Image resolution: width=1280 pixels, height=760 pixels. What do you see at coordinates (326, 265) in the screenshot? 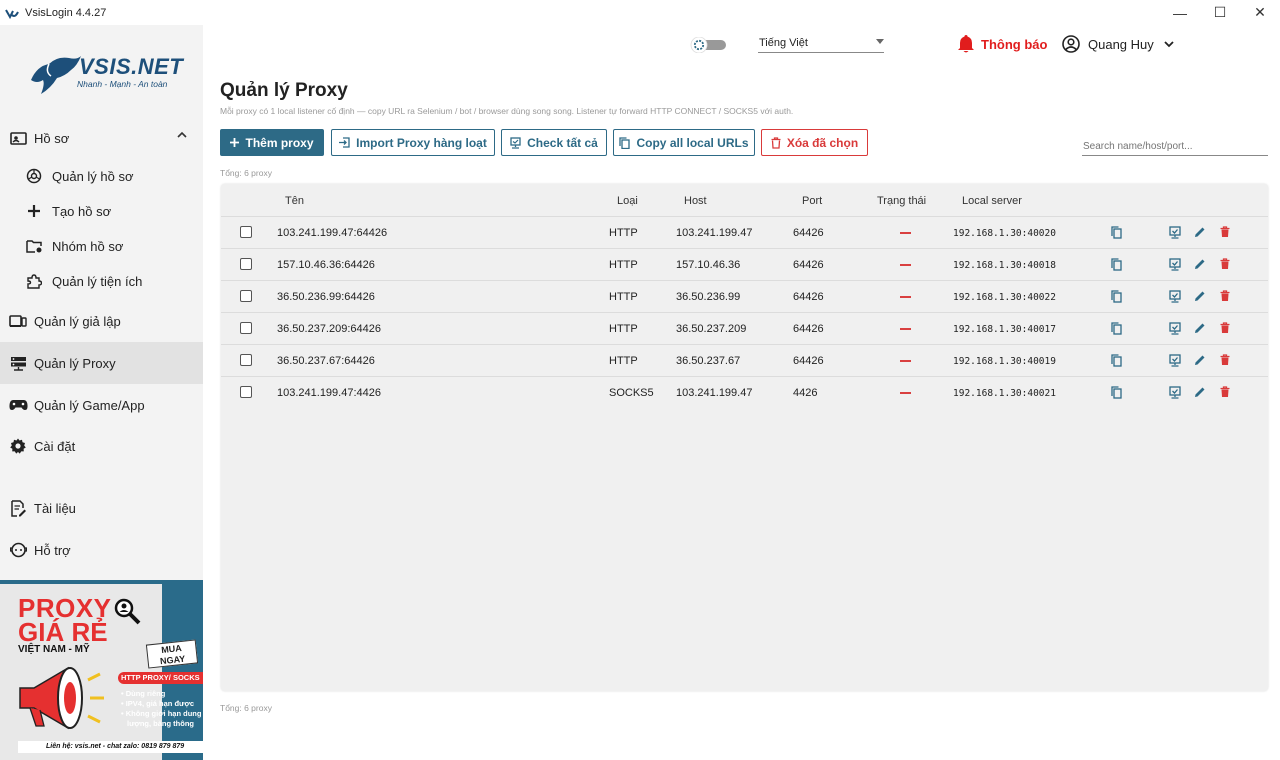
I see `proxy-name: 157.10.46.36:64426` at bounding box center [326, 265].